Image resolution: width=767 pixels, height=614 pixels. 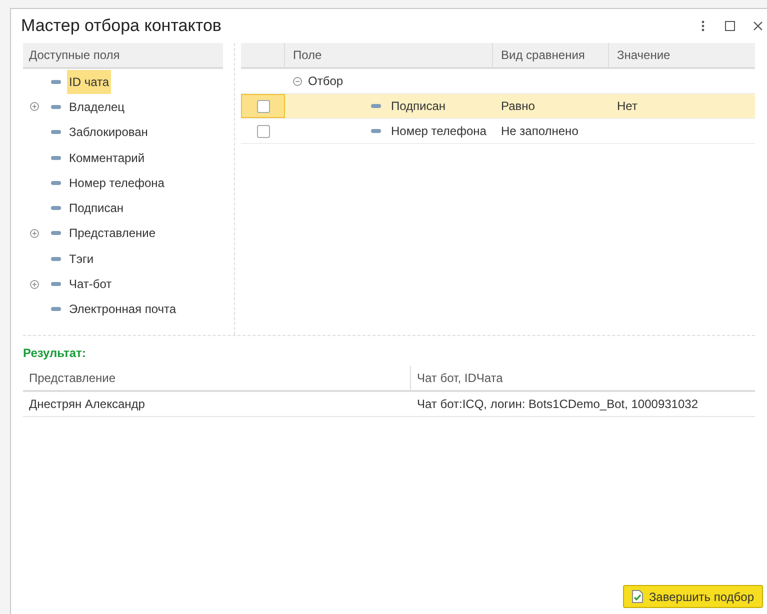 What do you see at coordinates (692, 596) in the screenshot?
I see `finish-button: Завершить подбор` at bounding box center [692, 596].